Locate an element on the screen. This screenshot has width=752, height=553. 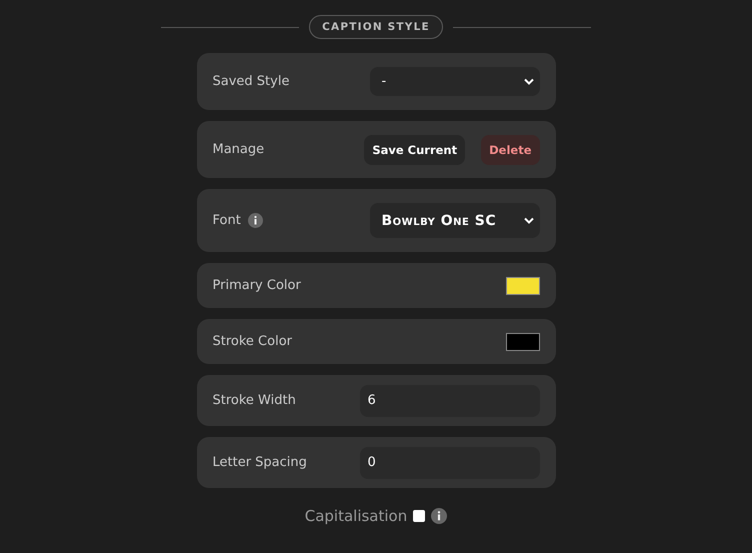
setting-label: Letter Spacing is located at coordinates (259, 462).